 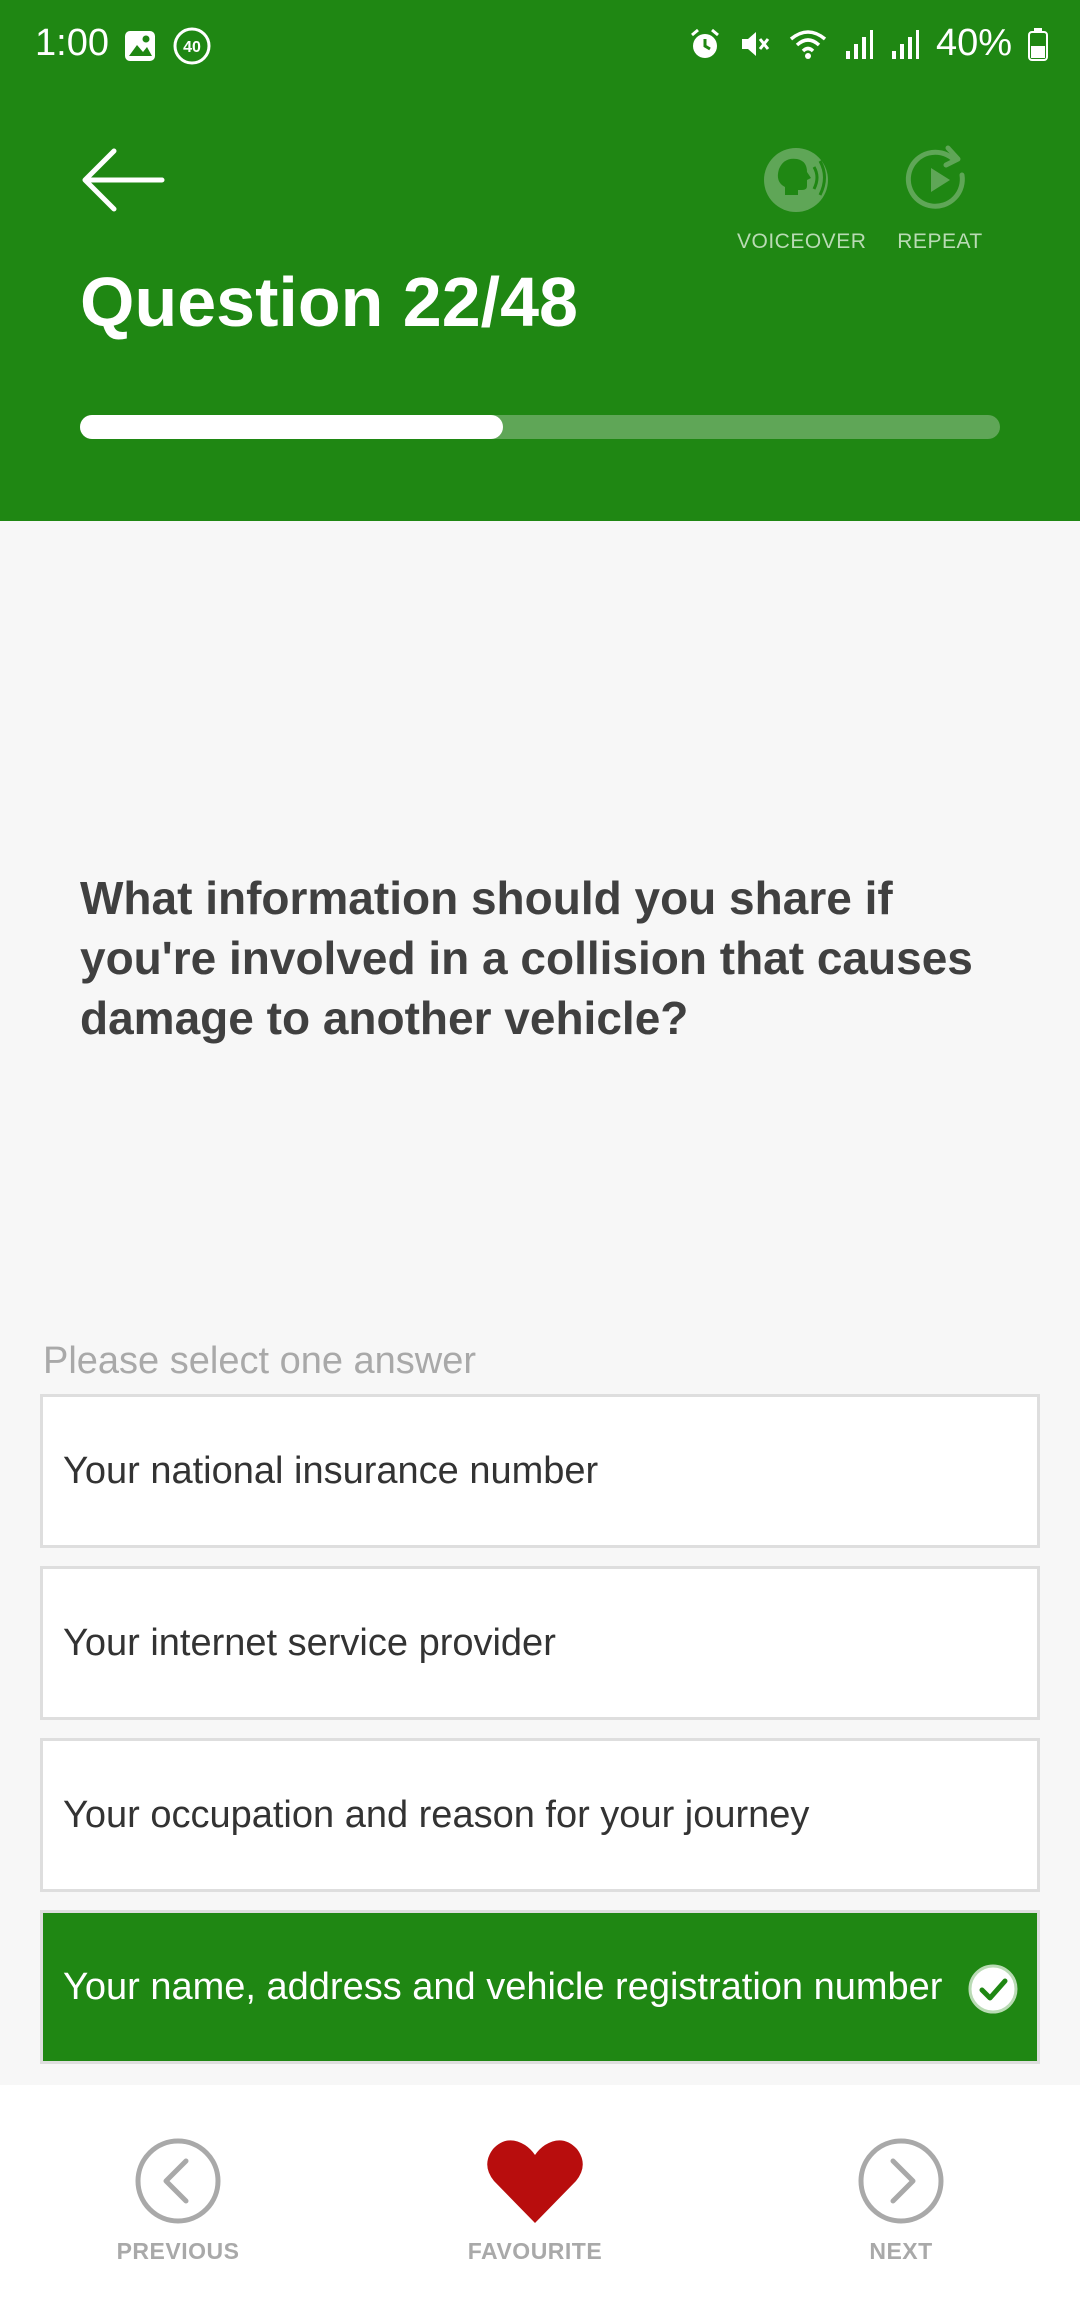 I want to click on battery-percent: 40%, so click(x=973, y=43).